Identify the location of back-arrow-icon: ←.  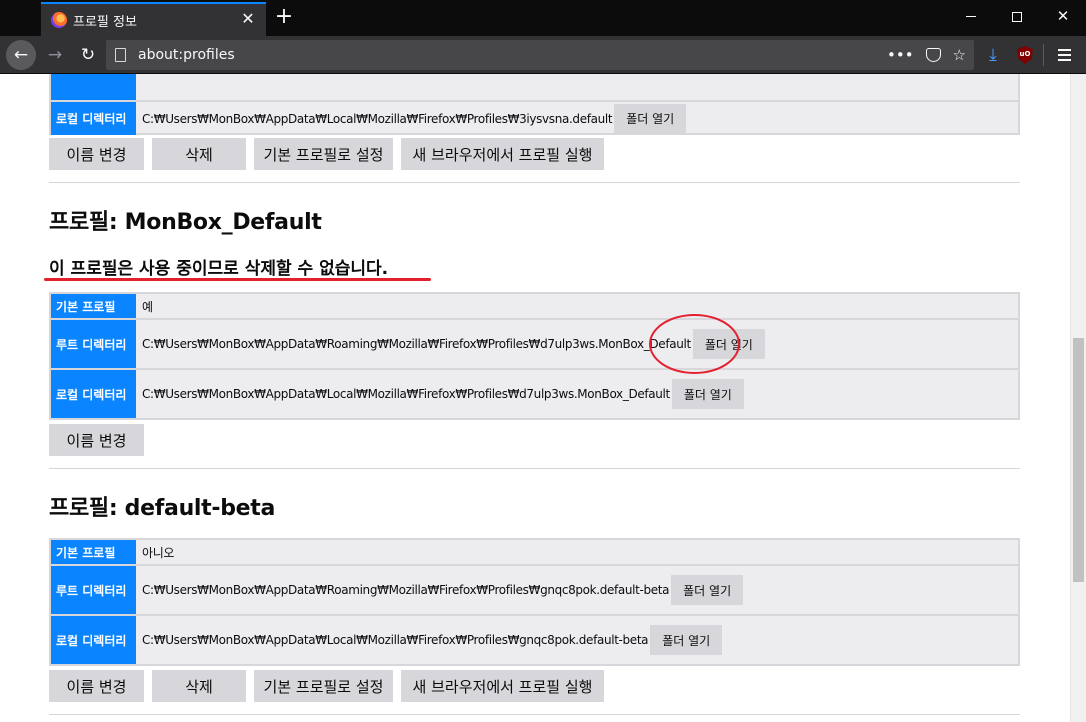
(21, 55).